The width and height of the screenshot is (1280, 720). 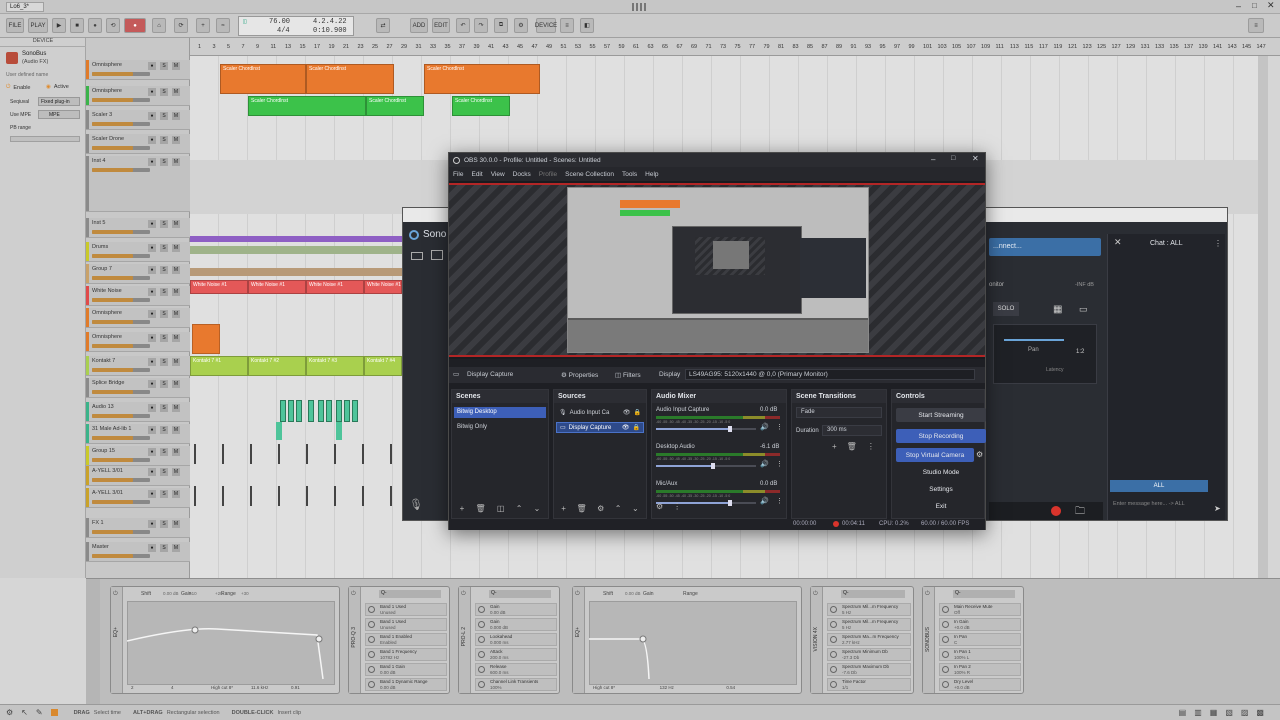 I want to click on clip: Kontakt 7 #1, so click(x=219, y=366).